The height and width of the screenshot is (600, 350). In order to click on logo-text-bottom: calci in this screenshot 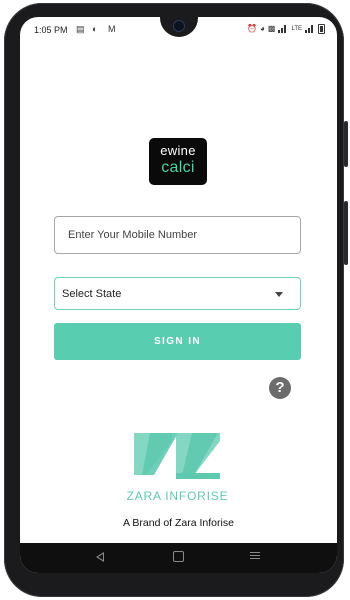, I will do `click(178, 167)`.